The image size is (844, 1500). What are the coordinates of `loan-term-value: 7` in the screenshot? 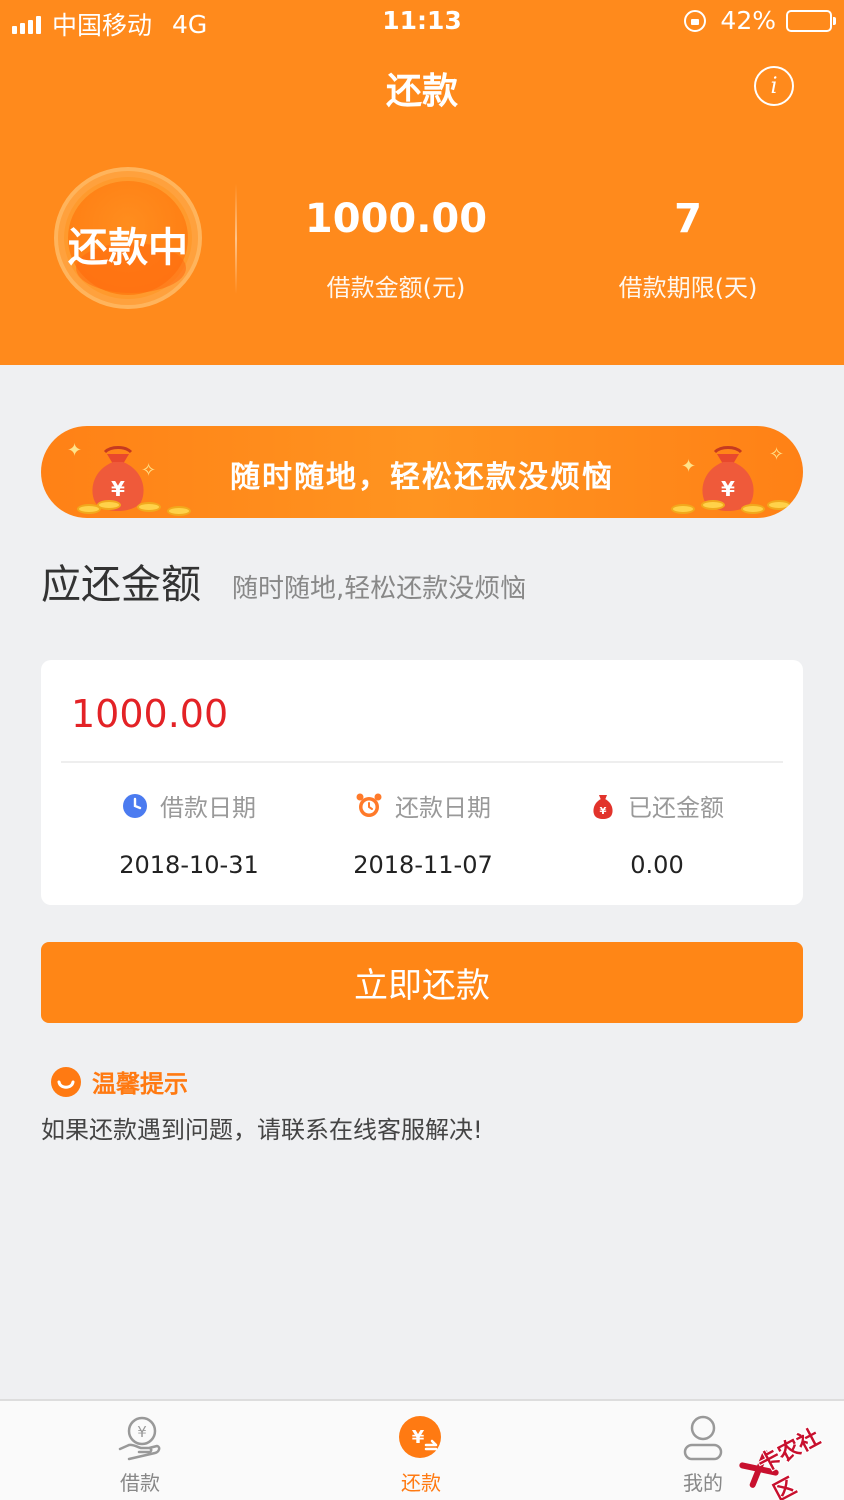 It's located at (688, 219).